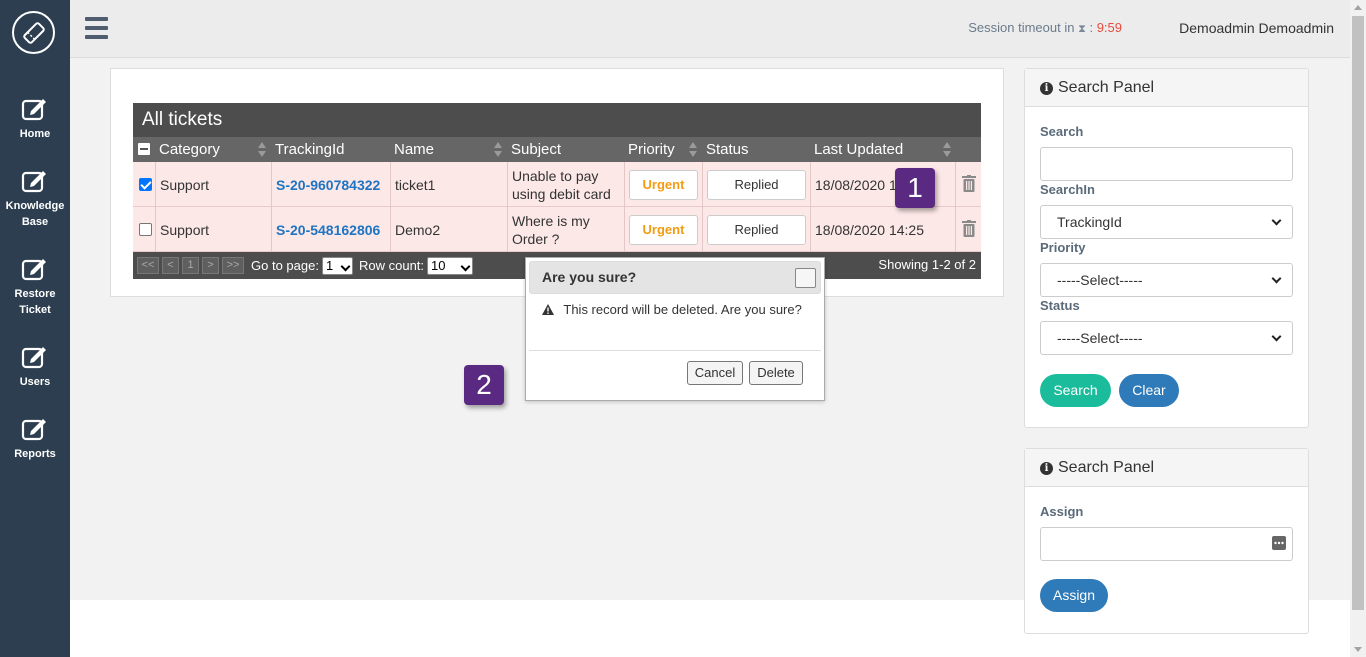 This screenshot has height=657, width=1366. What do you see at coordinates (144, 149) in the screenshot?
I see `select-all-checkbox` at bounding box center [144, 149].